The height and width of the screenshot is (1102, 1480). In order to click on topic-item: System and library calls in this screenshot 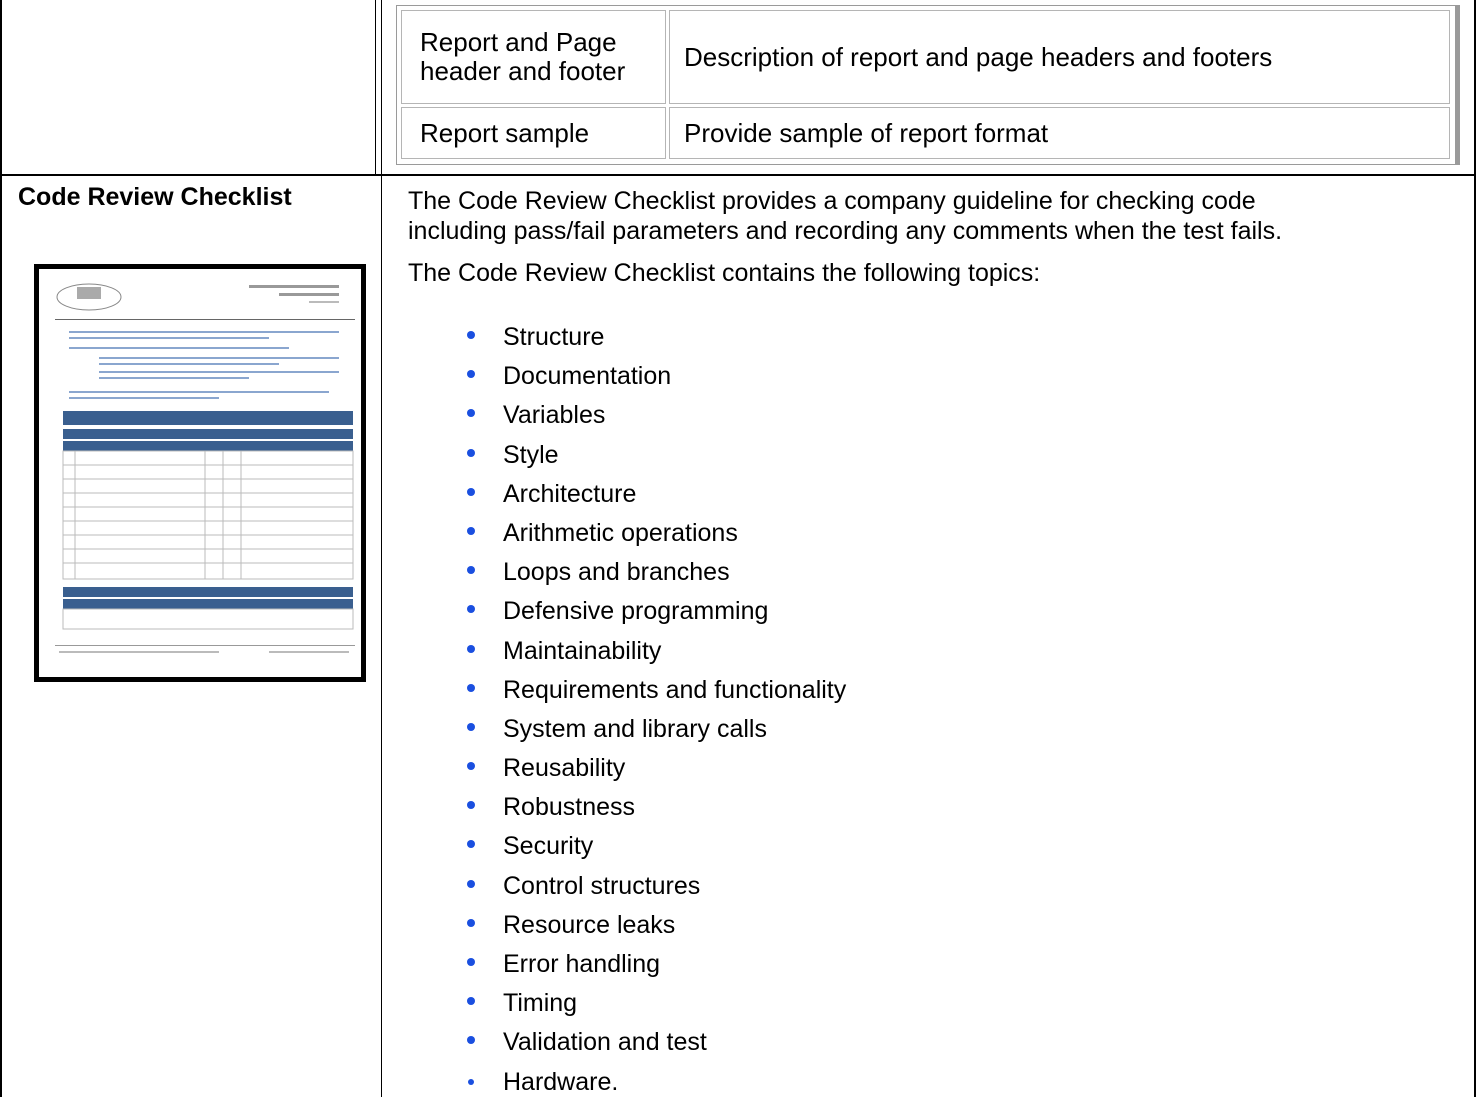, I will do `click(656, 729)`.